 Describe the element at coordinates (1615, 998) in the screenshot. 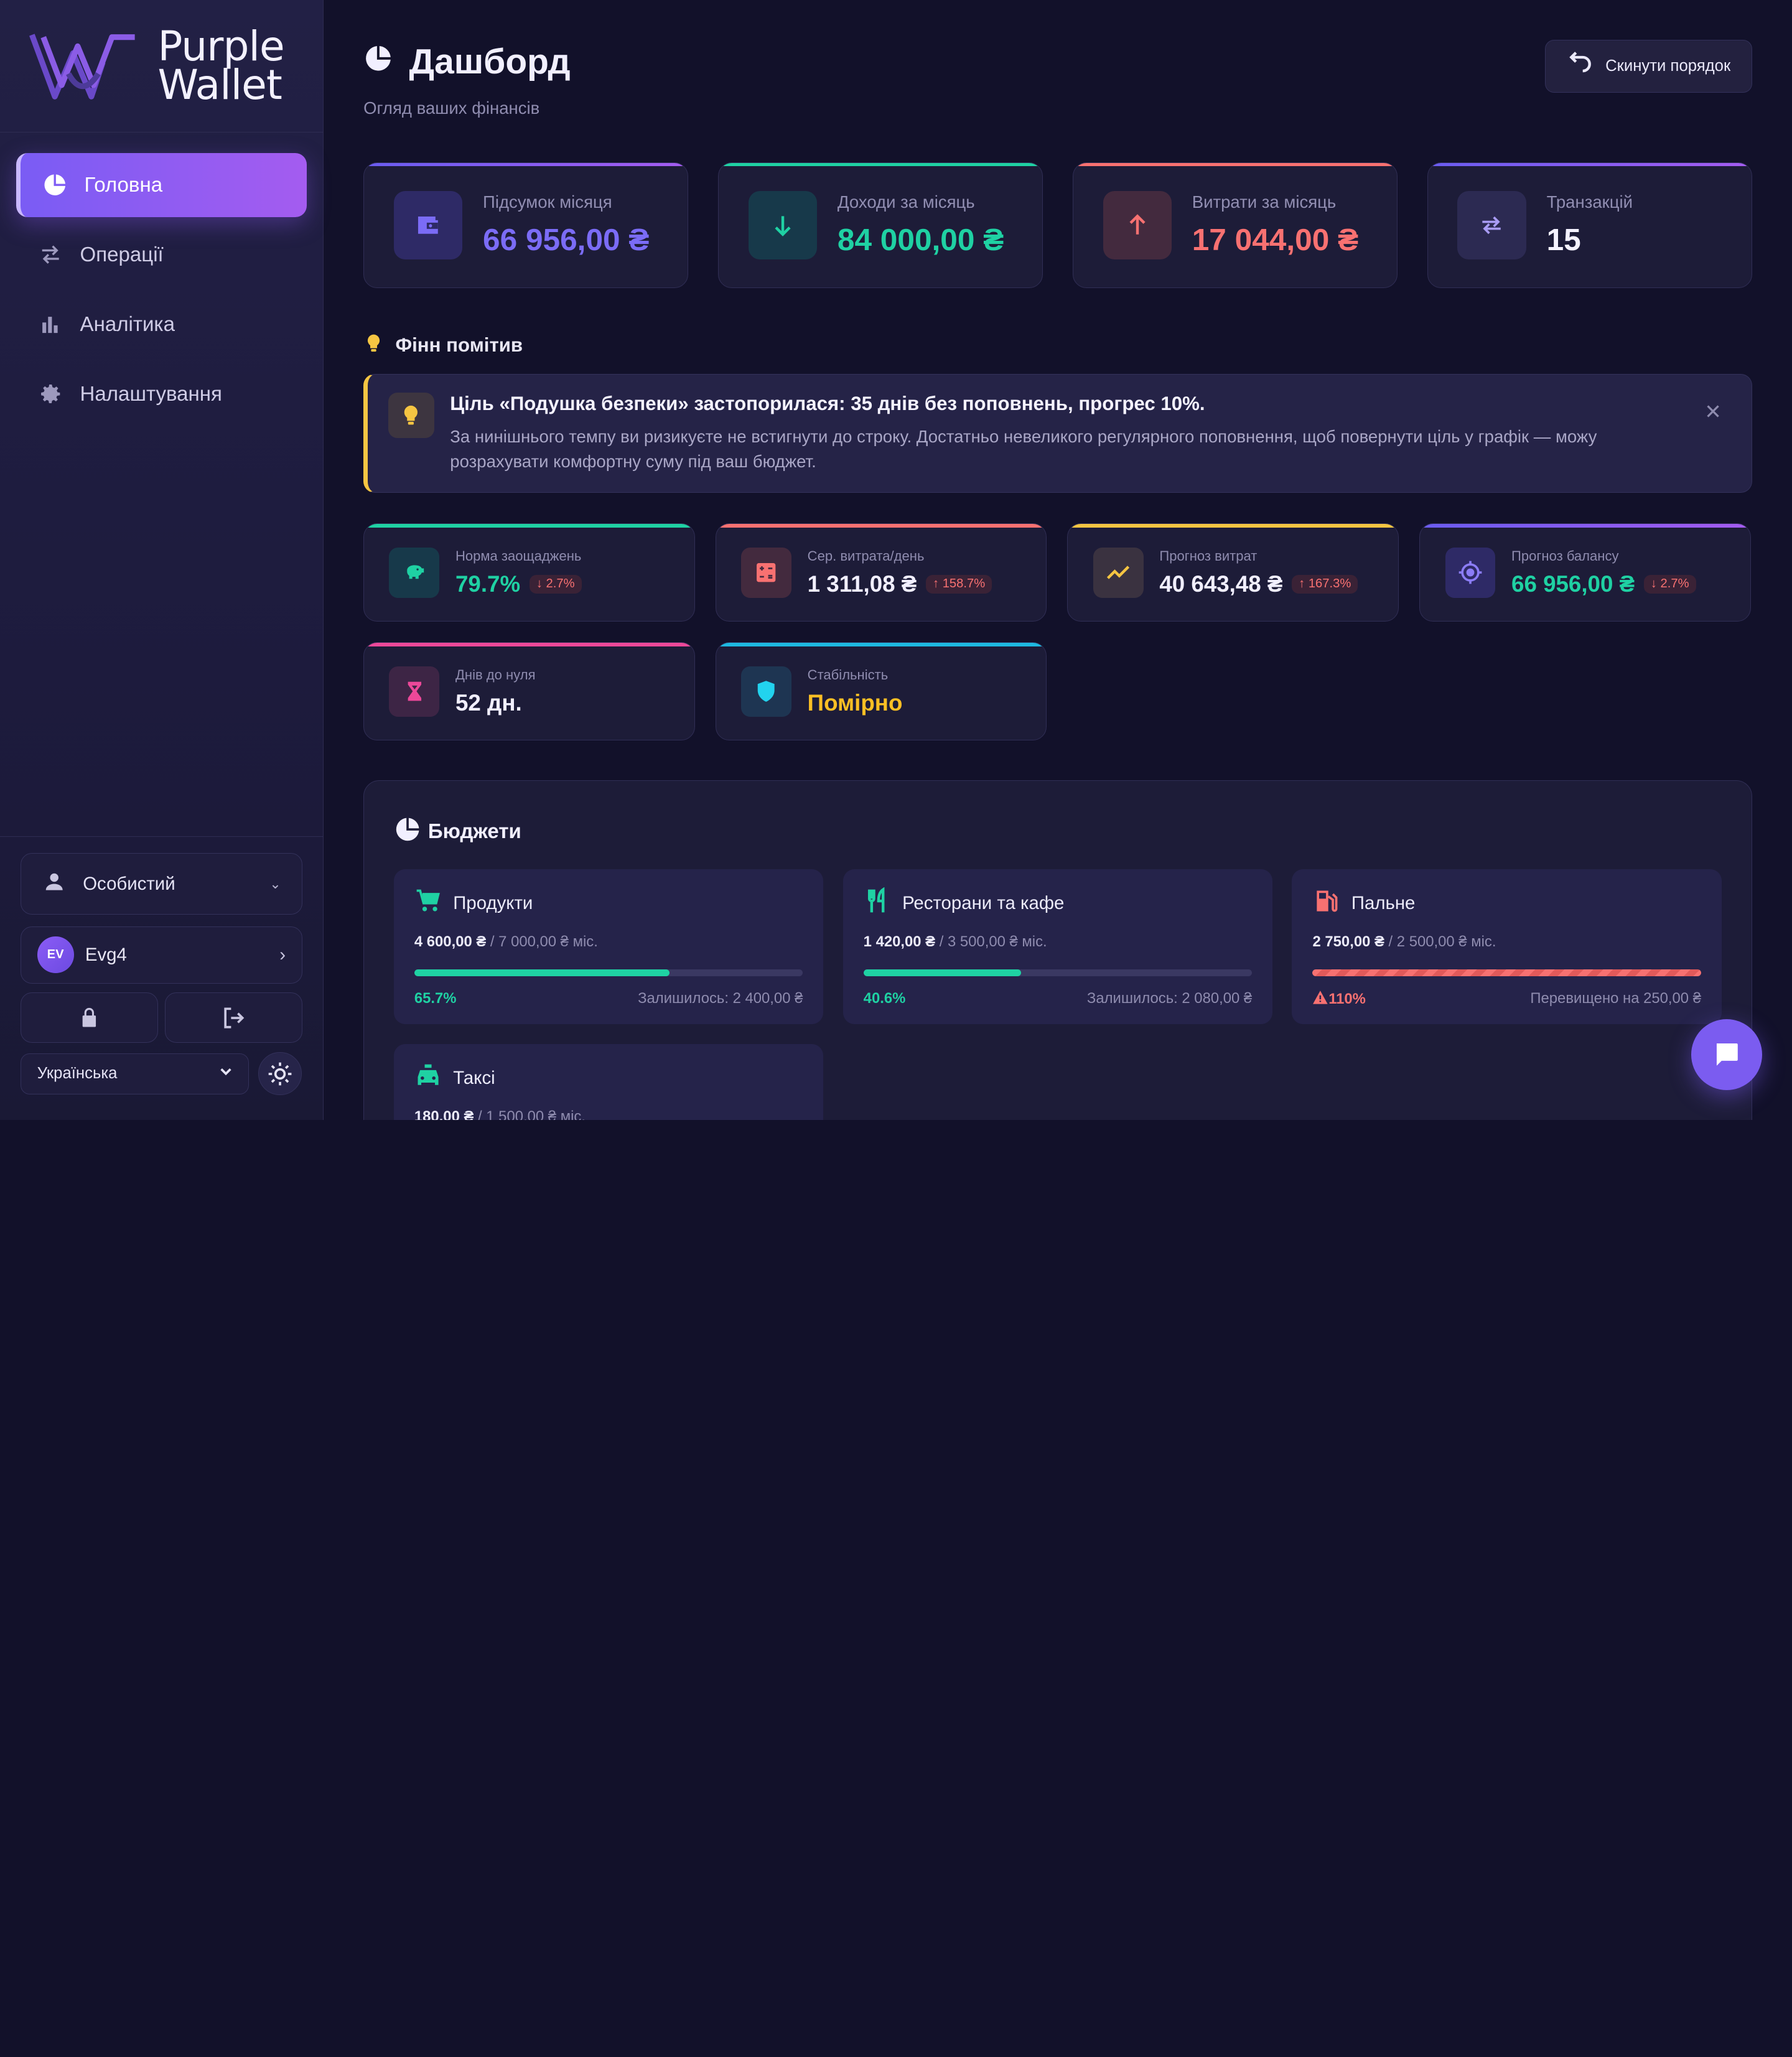

I see `budget-overspent: Перевищено на 250,00 ₴` at that location.